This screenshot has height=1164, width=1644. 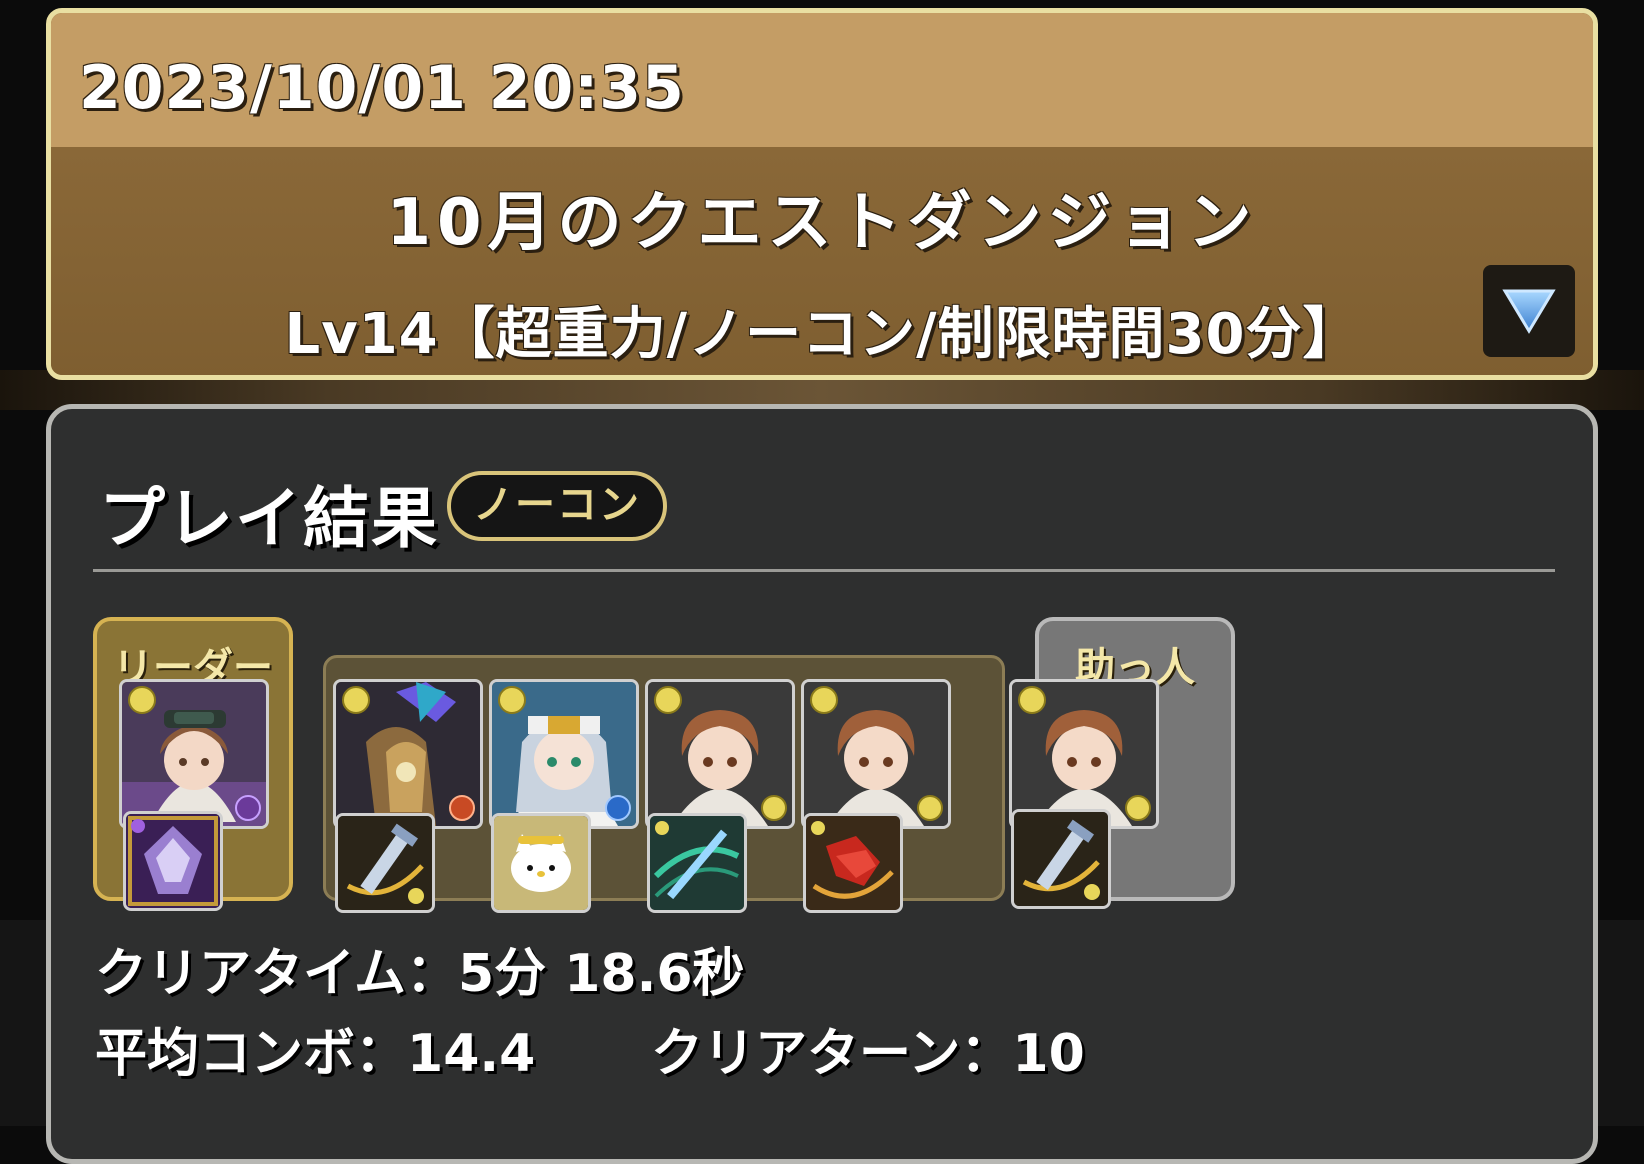 I want to click on average-combo-stat: 平均コンボ：14.4, so click(x=315, y=1048).